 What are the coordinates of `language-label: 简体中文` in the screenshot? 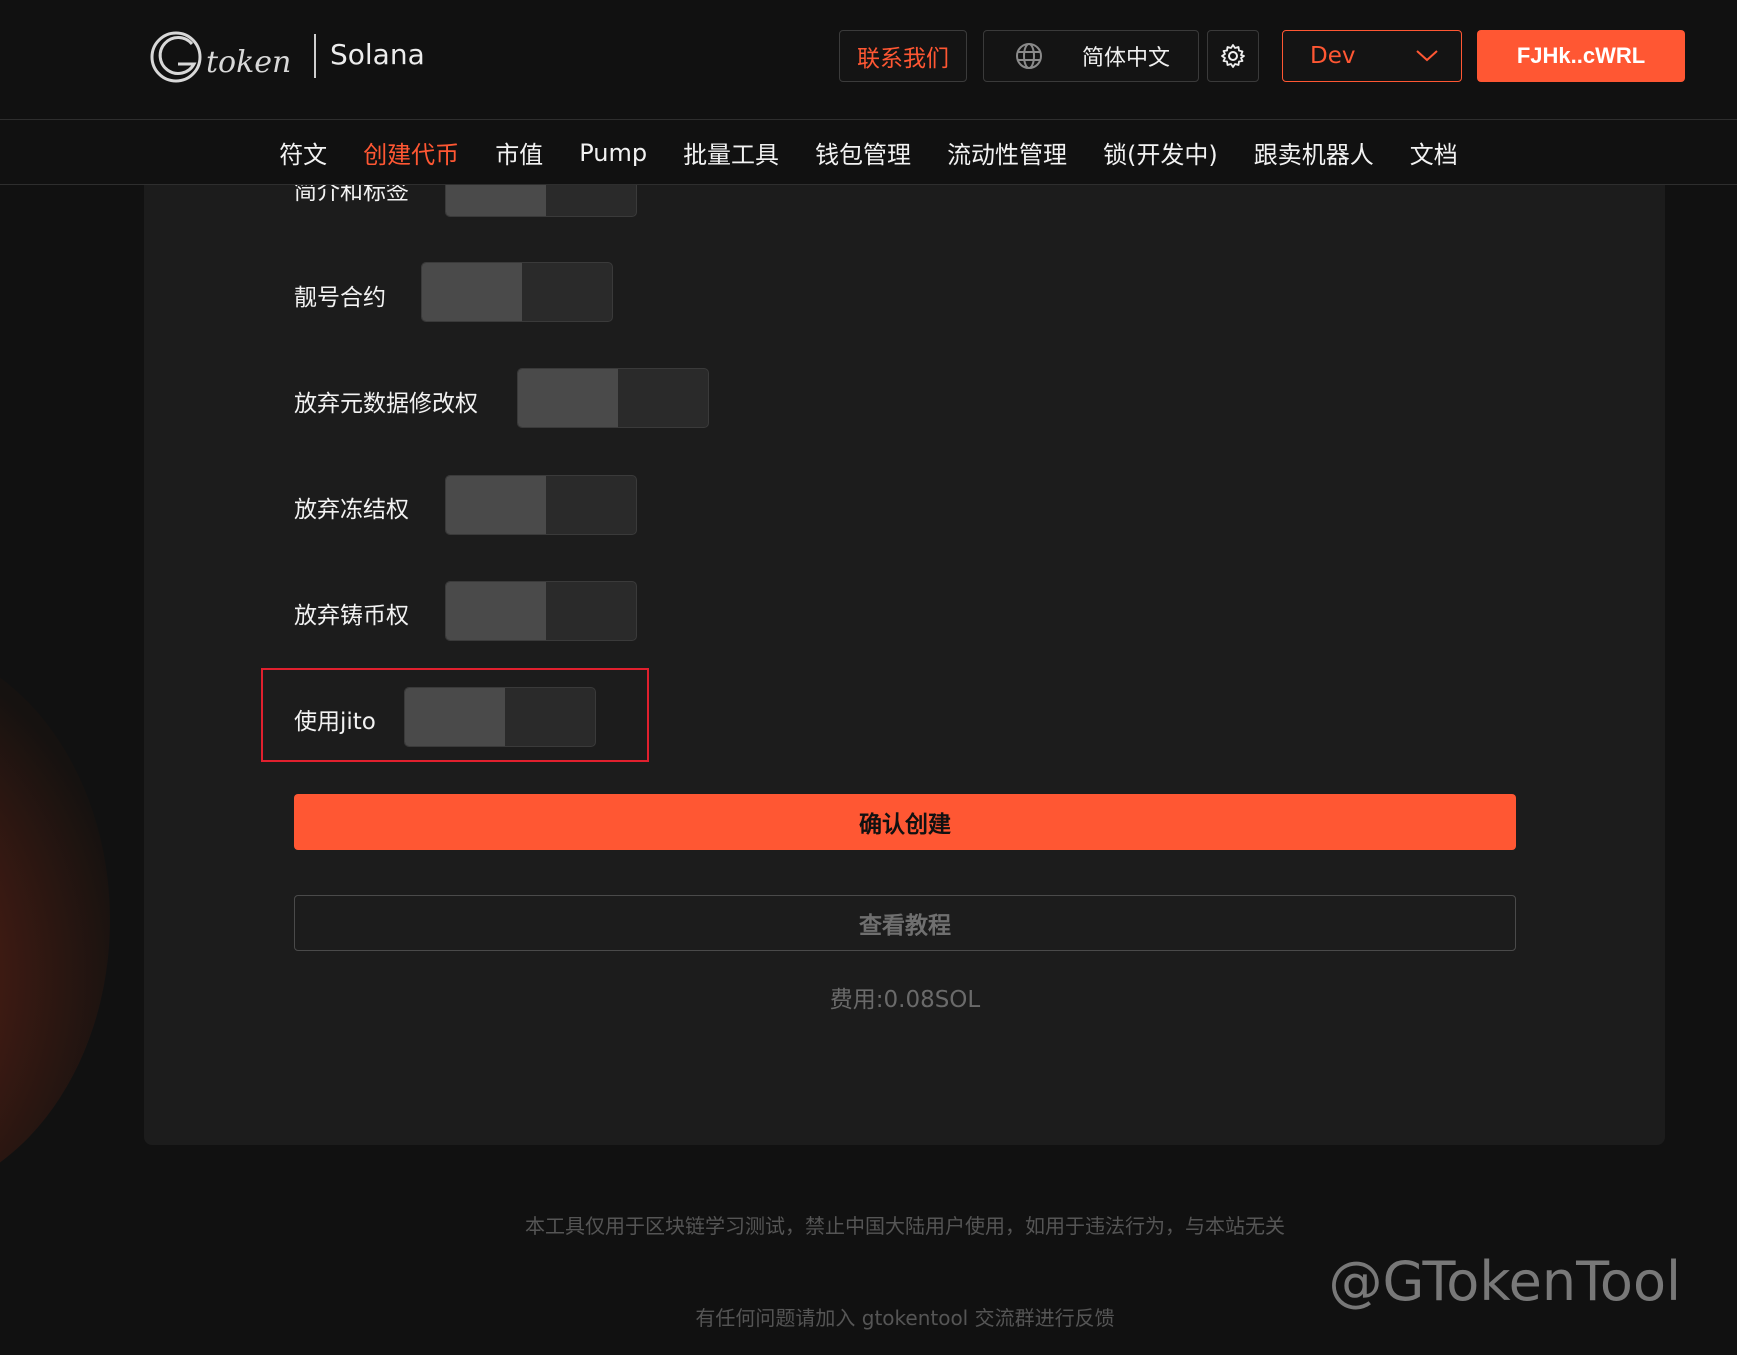 It's located at (1126, 58).